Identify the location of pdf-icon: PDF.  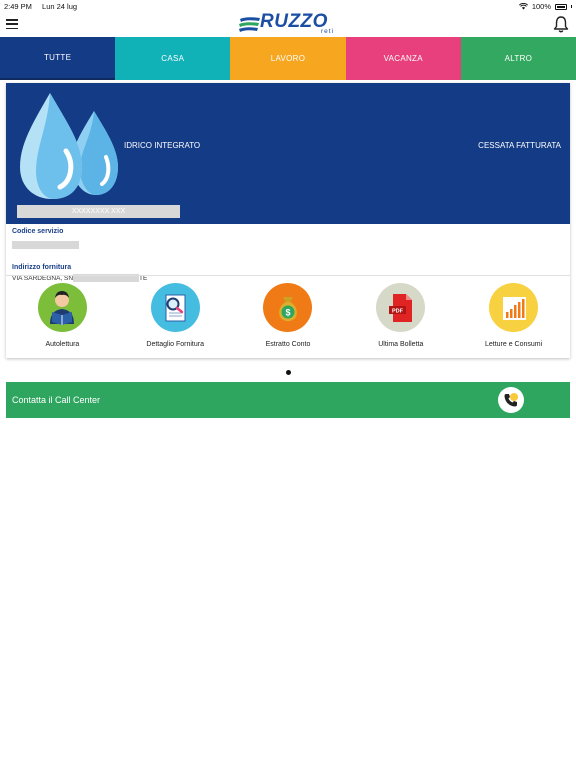
(401, 307).